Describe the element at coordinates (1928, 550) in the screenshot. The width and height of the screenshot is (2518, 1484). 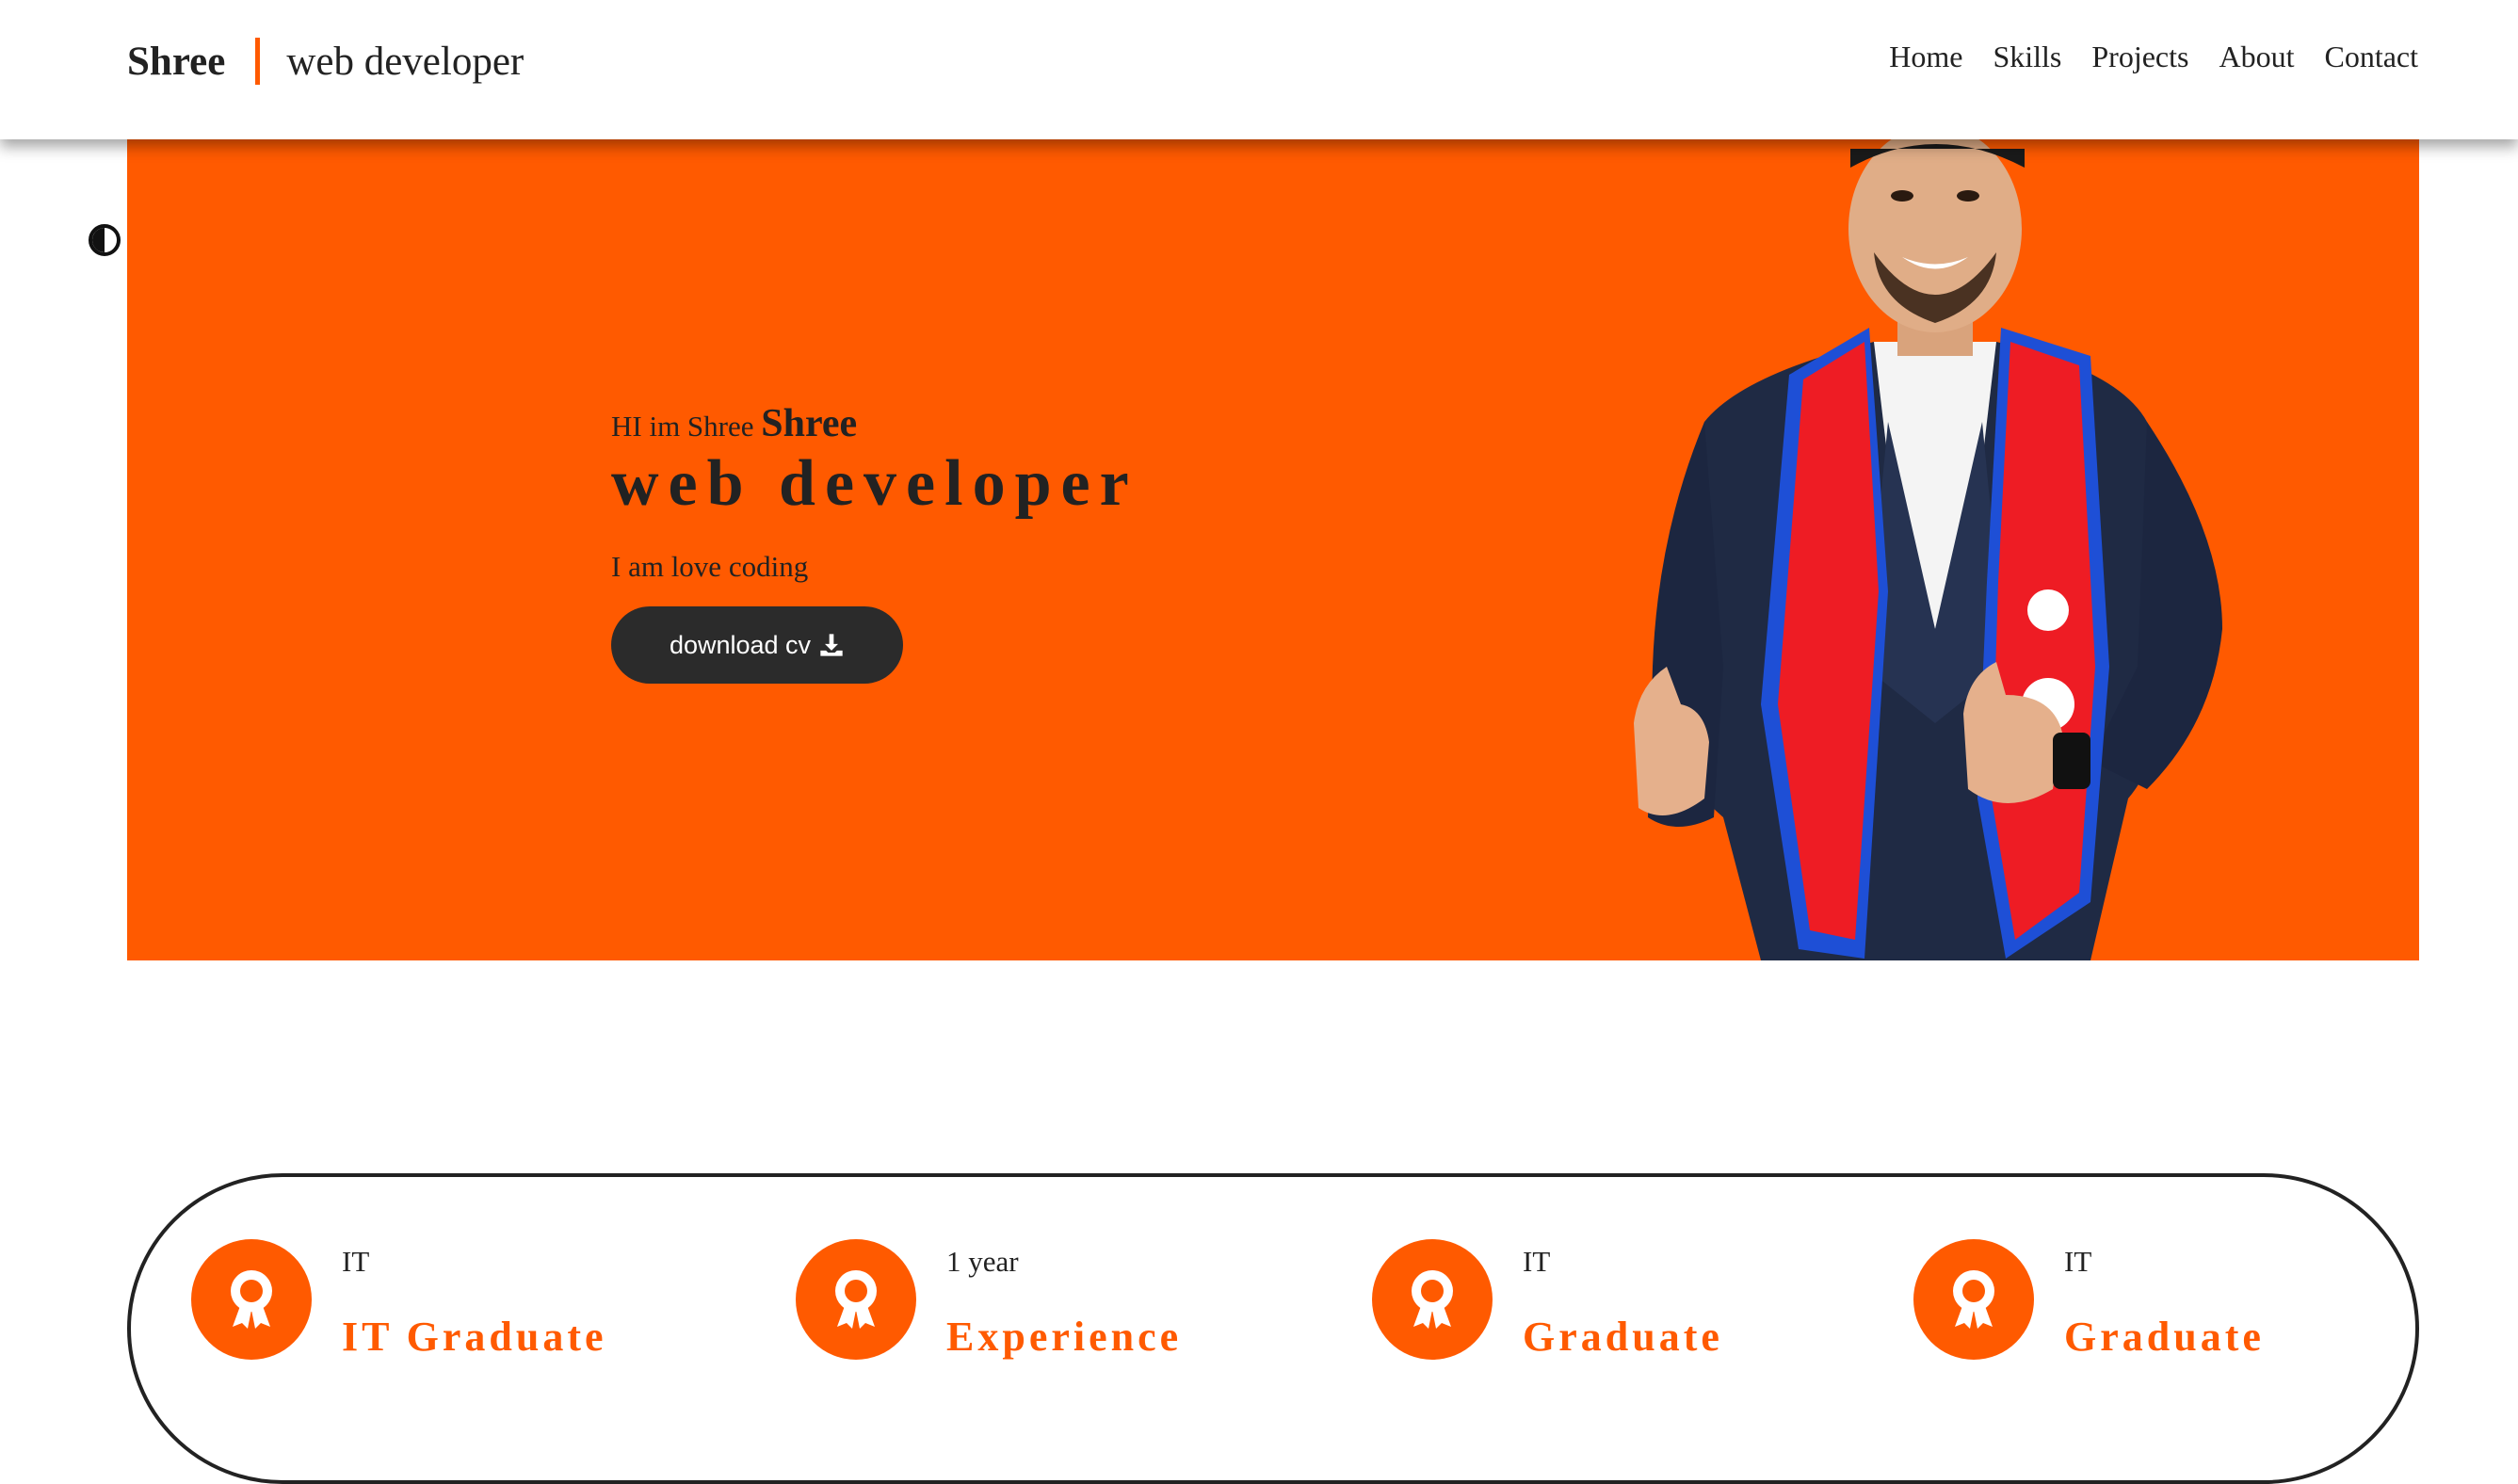
I see `profile-photo` at that location.